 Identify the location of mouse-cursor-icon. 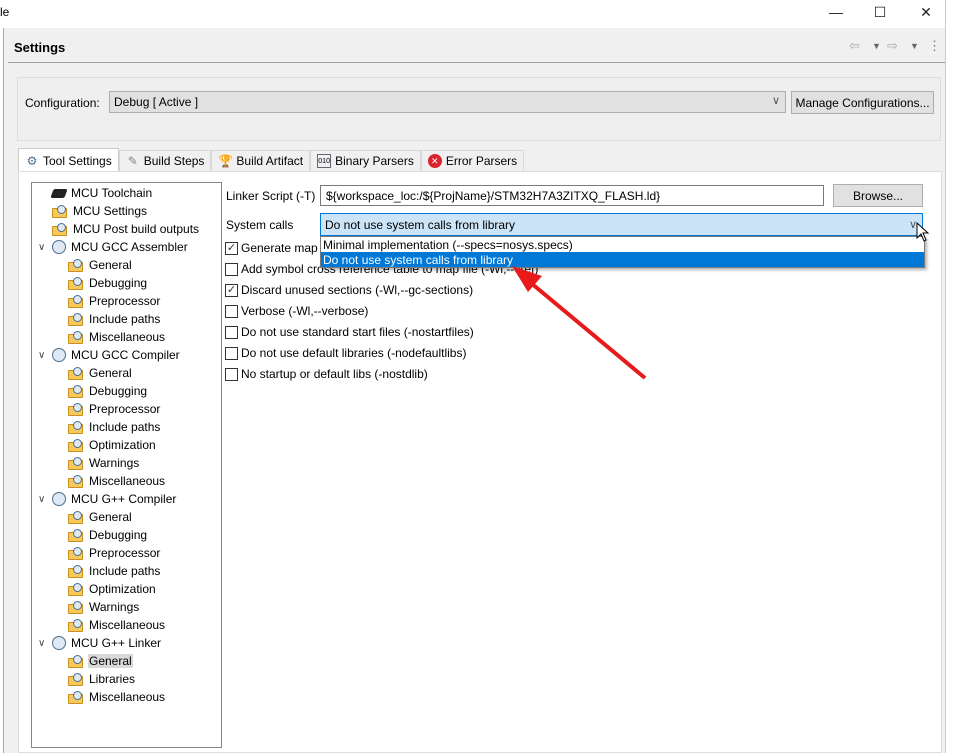
(923, 232).